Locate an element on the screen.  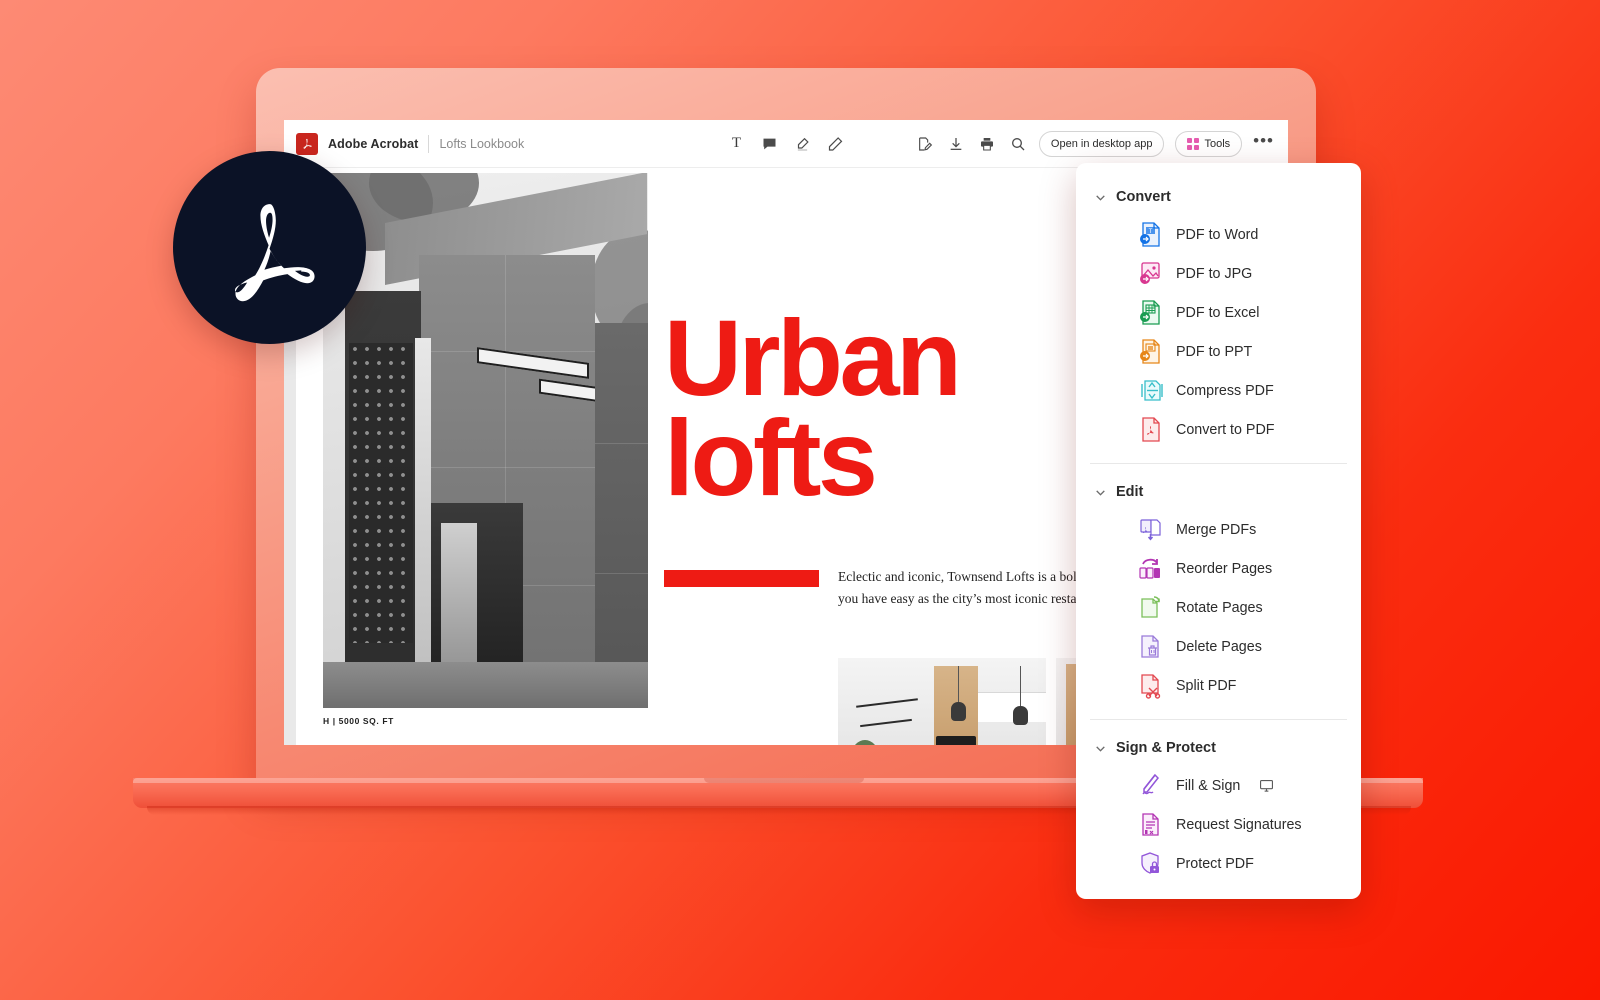
print-icon is located at coordinates (987, 144).